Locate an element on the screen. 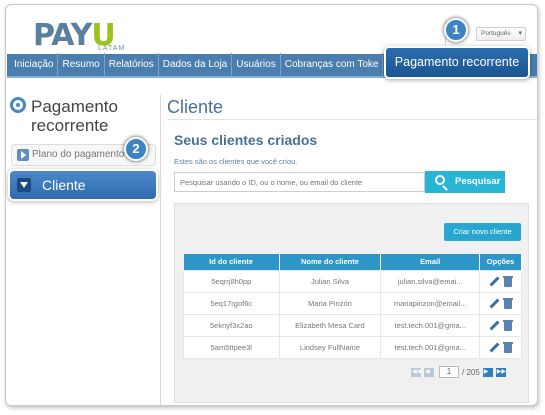 This screenshot has height=415, width=545. page-number-input: 1 is located at coordinates (449, 372).